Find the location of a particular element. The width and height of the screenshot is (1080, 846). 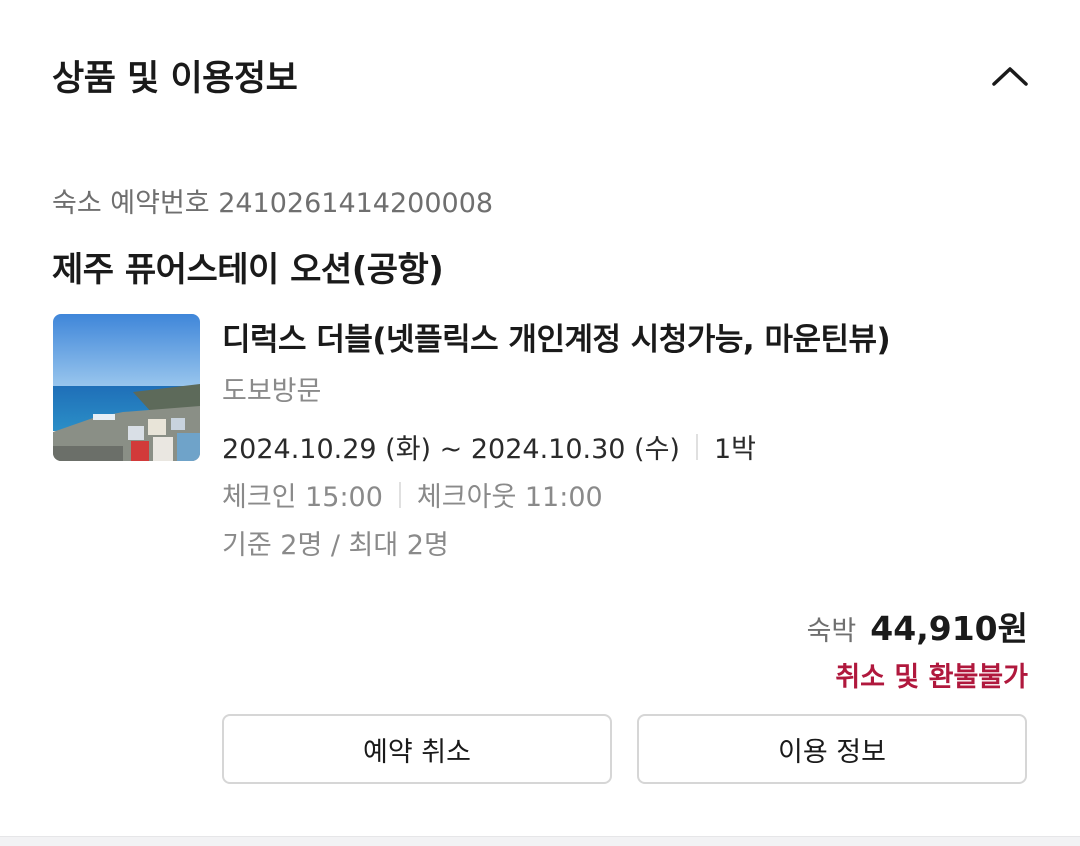

checkout-time: 체크아웃 11:00 is located at coordinates (509, 497).